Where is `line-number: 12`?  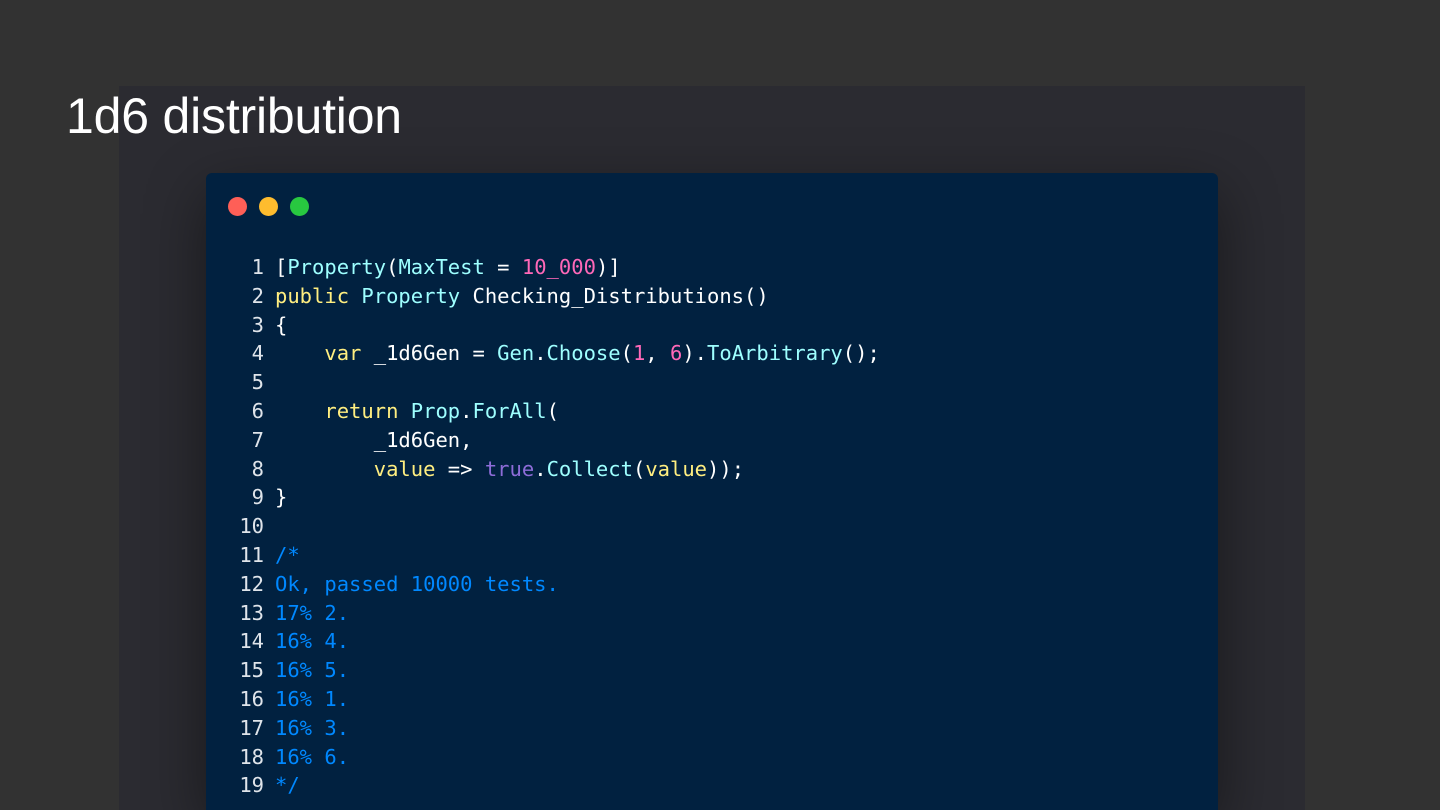 line-number: 12 is located at coordinates (251, 583).